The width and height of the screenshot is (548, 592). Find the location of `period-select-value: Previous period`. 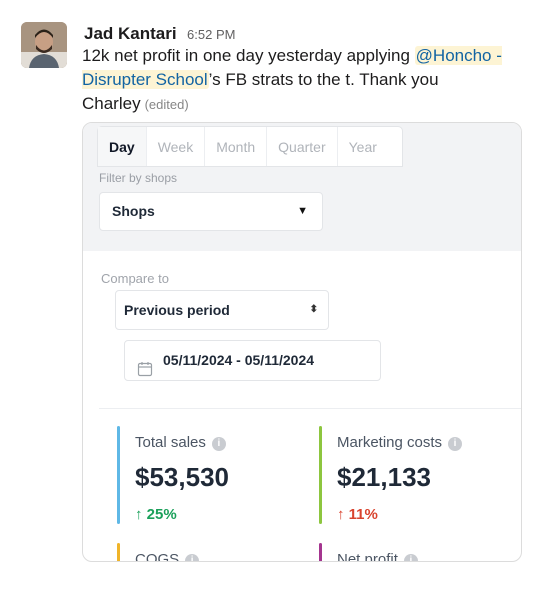

period-select-value: Previous period is located at coordinates (177, 310).